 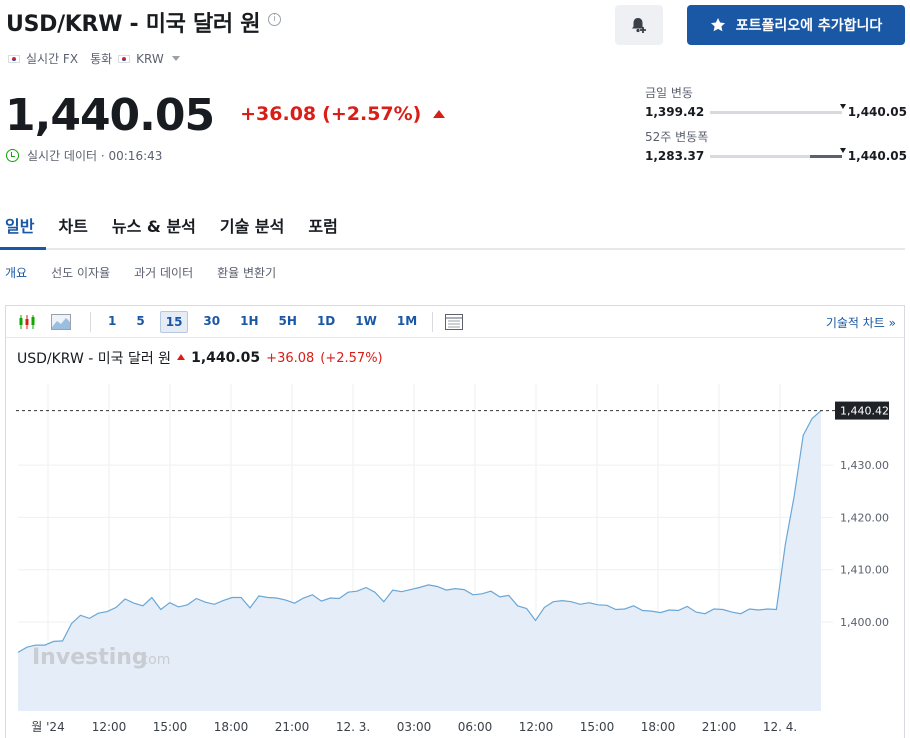 I want to click on subtab-converter: 환율 변환기, so click(x=246, y=272).